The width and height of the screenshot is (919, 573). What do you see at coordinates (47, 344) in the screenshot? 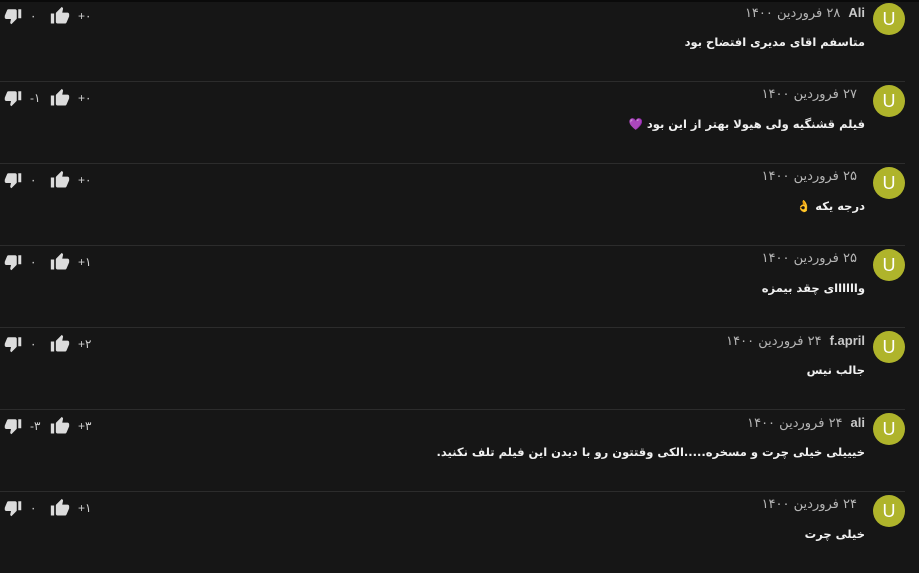
I see `vote-bar: ۰ +۲` at bounding box center [47, 344].